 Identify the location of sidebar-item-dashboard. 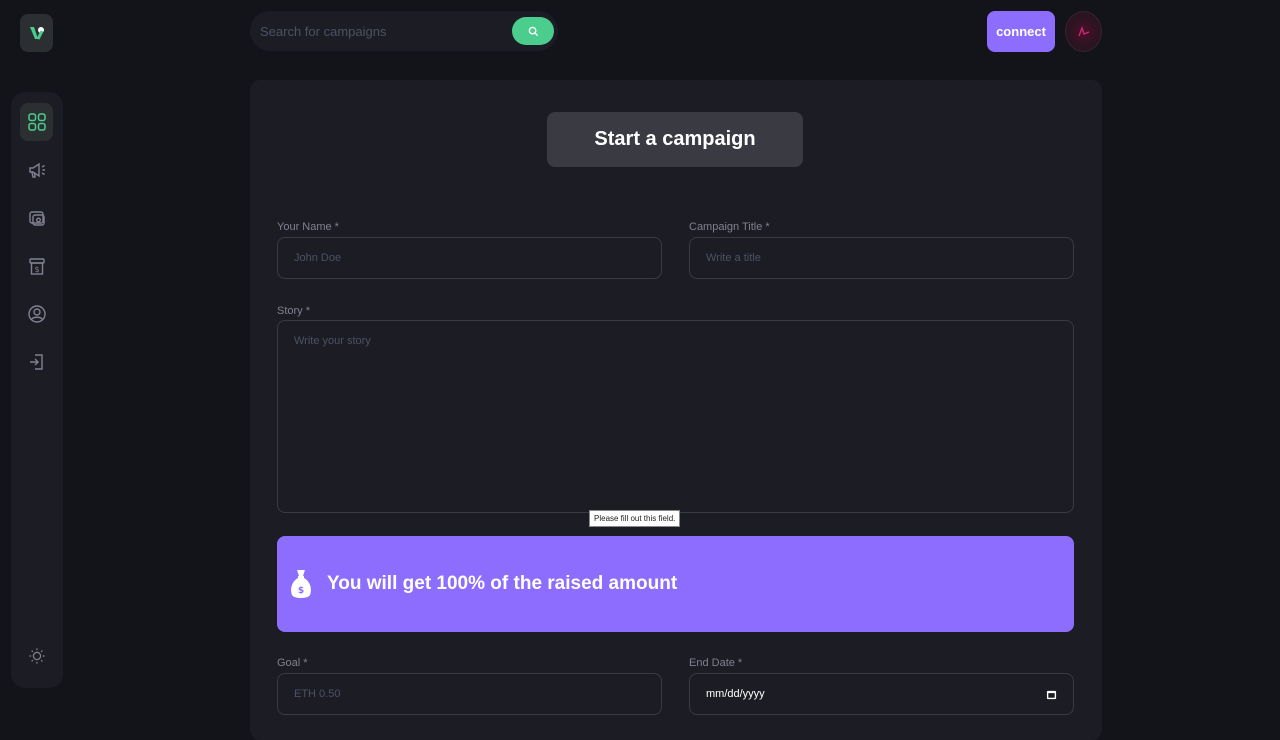
(36, 122).